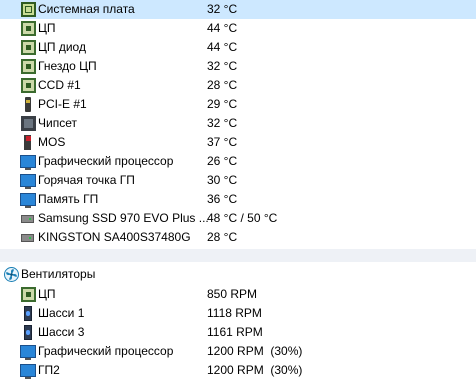  Describe the element at coordinates (222, 104) in the screenshot. I see `sensor-value: 29 °C` at that location.